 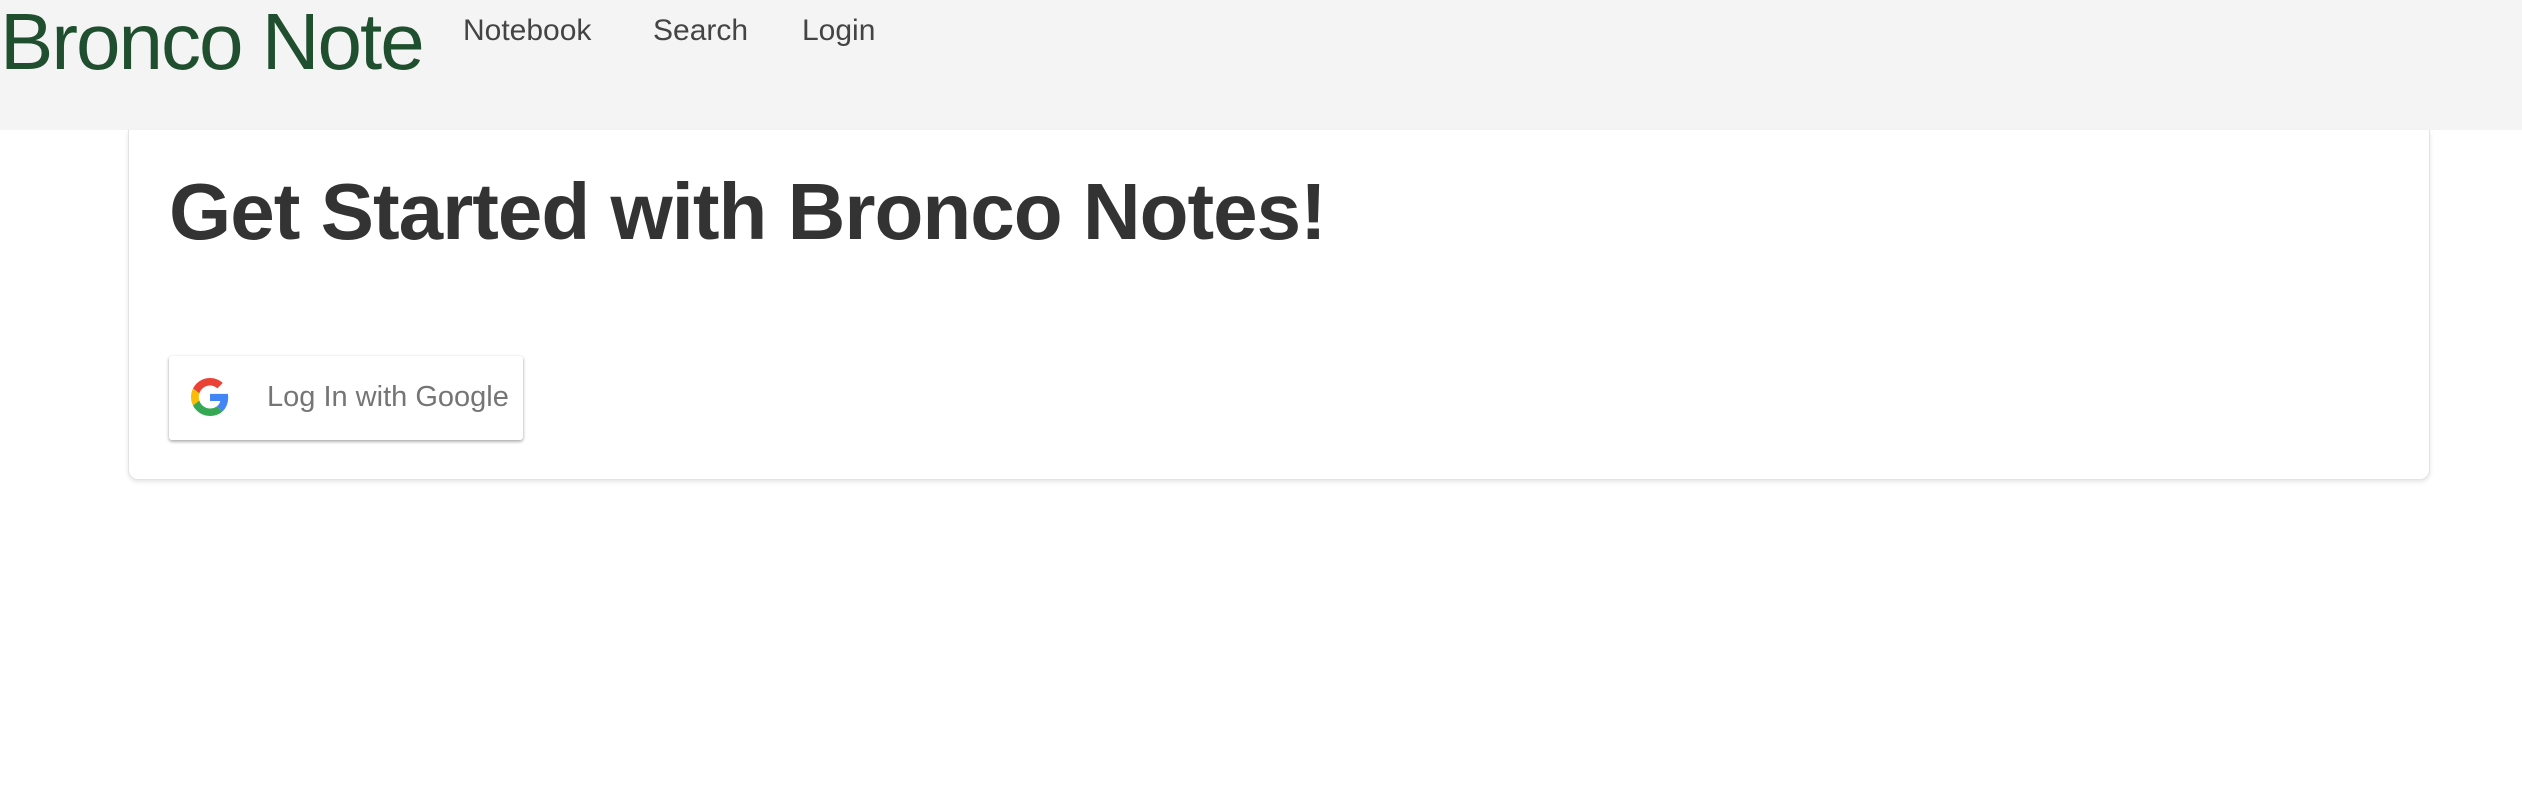 I want to click on brand-logo: Bronco Note, so click(x=212, y=41).